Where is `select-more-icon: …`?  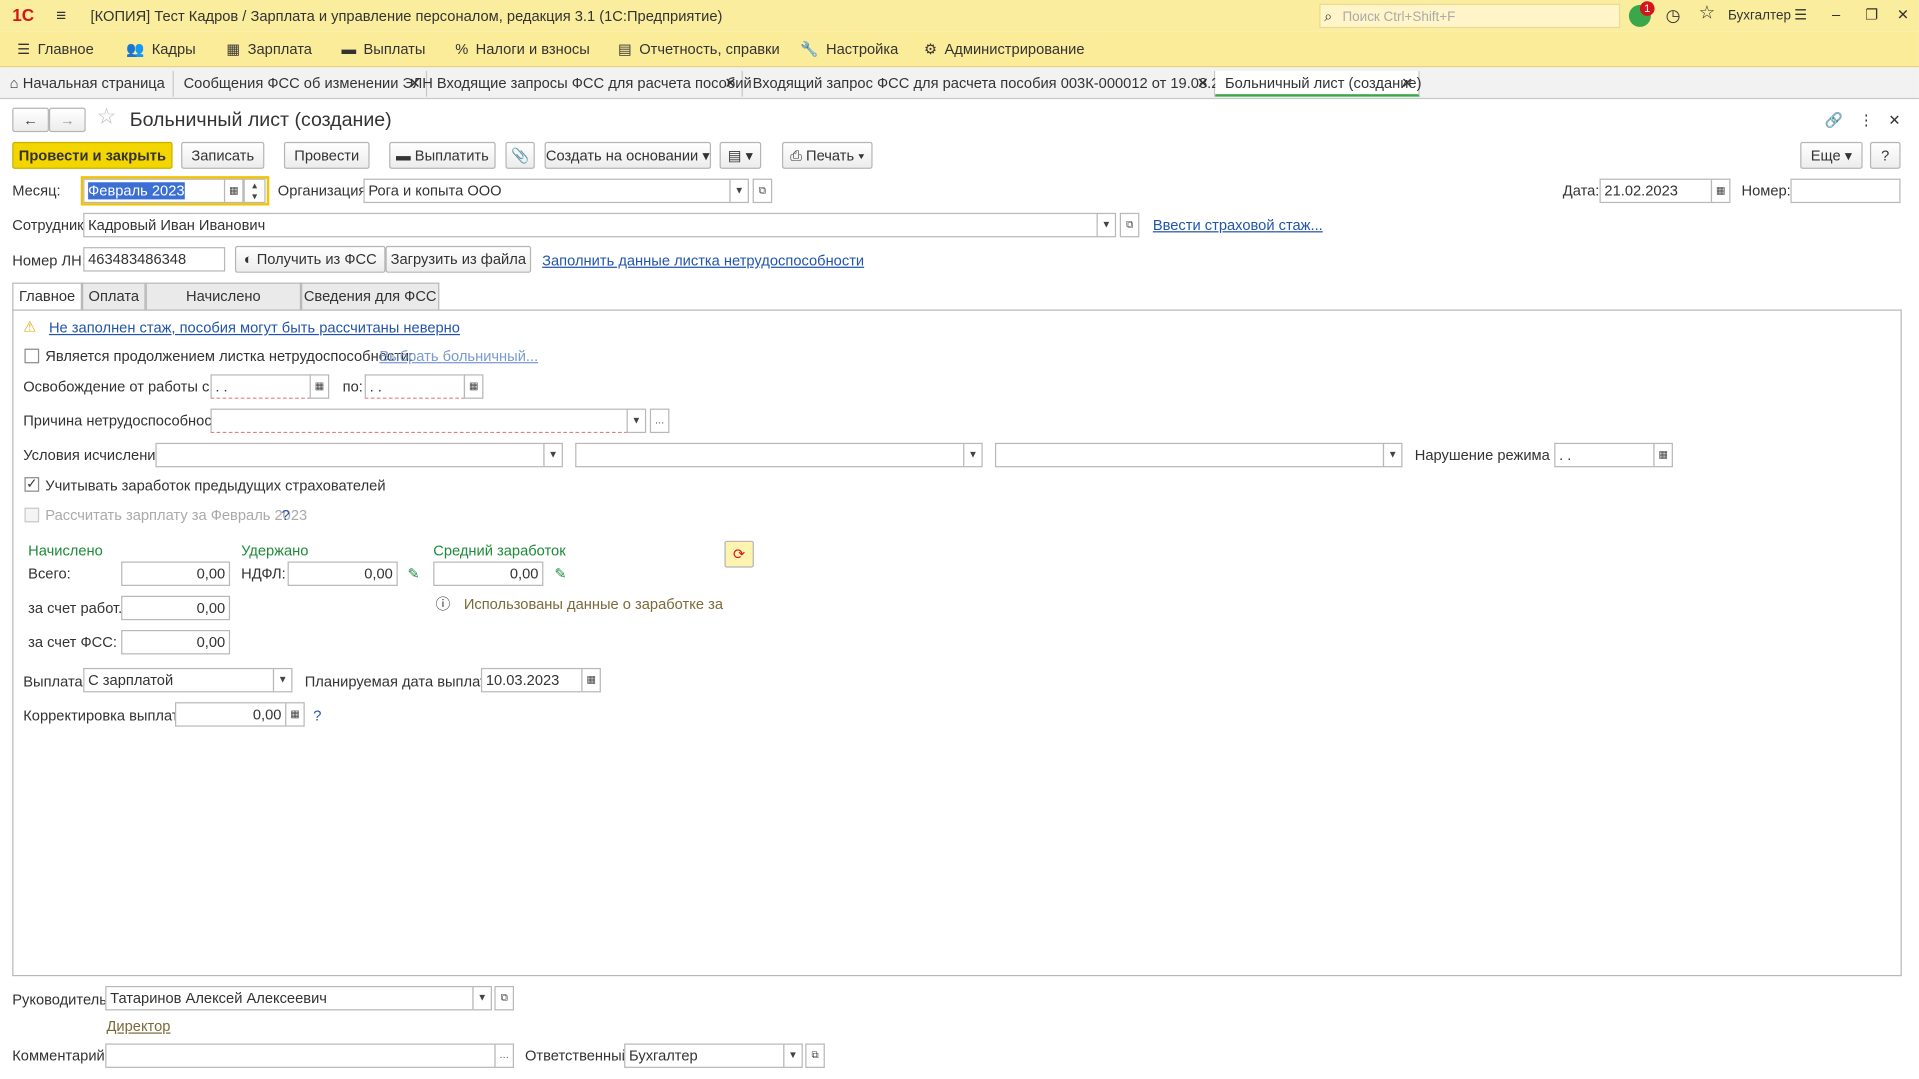 select-more-icon: … is located at coordinates (659, 421).